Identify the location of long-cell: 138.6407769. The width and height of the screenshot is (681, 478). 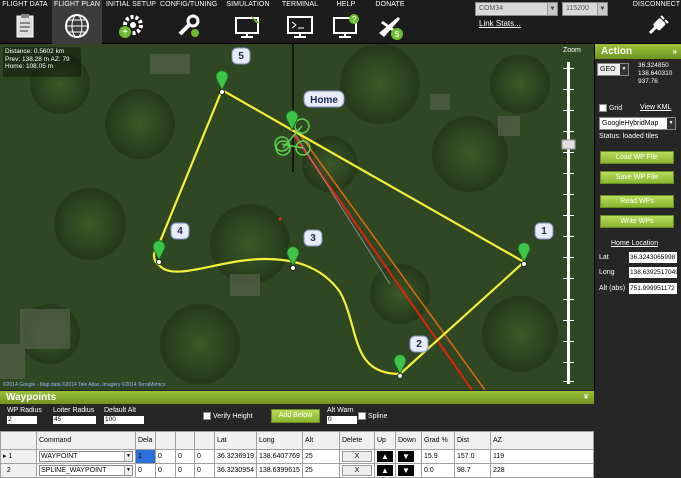
(279, 456).